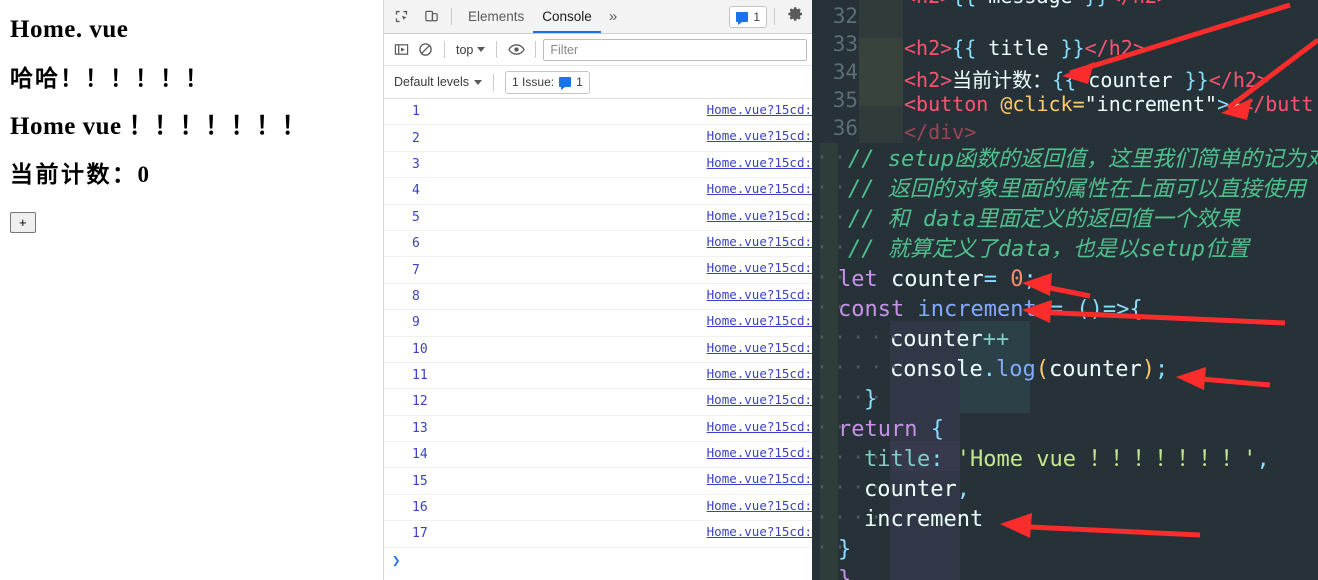  I want to click on editor-code-line: </div>, so click(940, 131).